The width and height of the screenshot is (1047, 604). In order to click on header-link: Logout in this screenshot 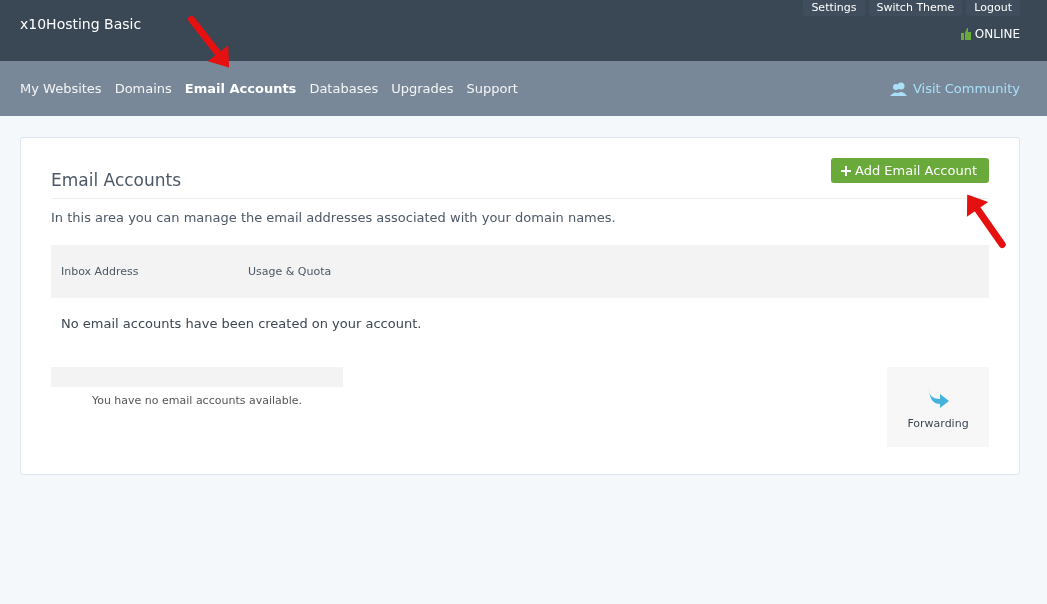, I will do `click(993, 8)`.